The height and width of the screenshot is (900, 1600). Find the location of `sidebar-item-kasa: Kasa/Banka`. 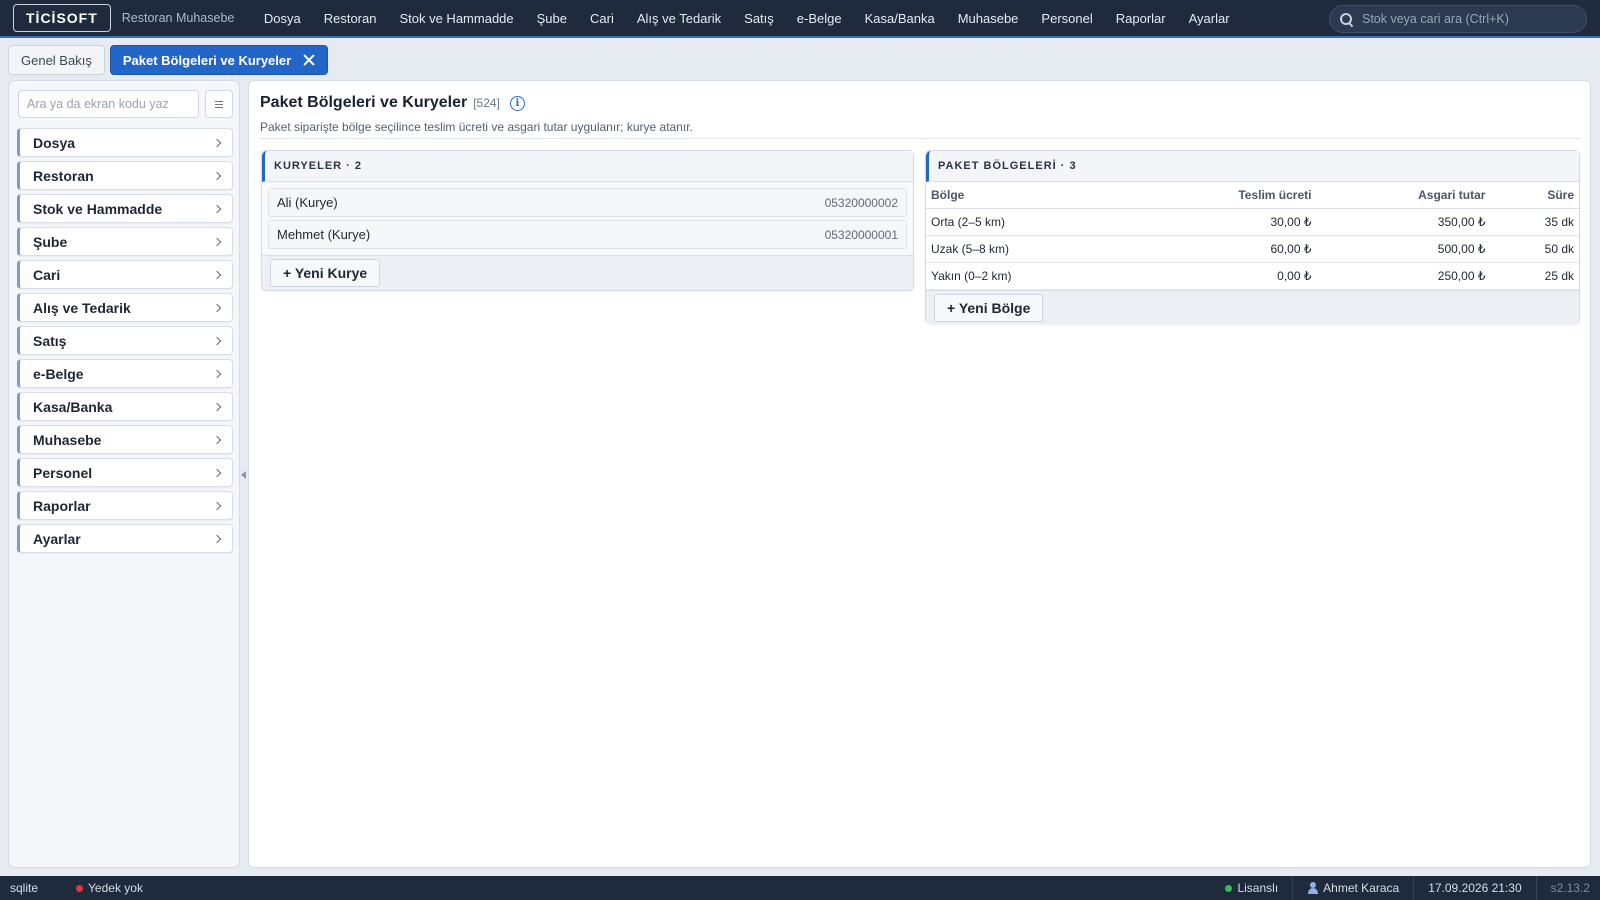

sidebar-item-kasa: Kasa/Banka is located at coordinates (125, 406).